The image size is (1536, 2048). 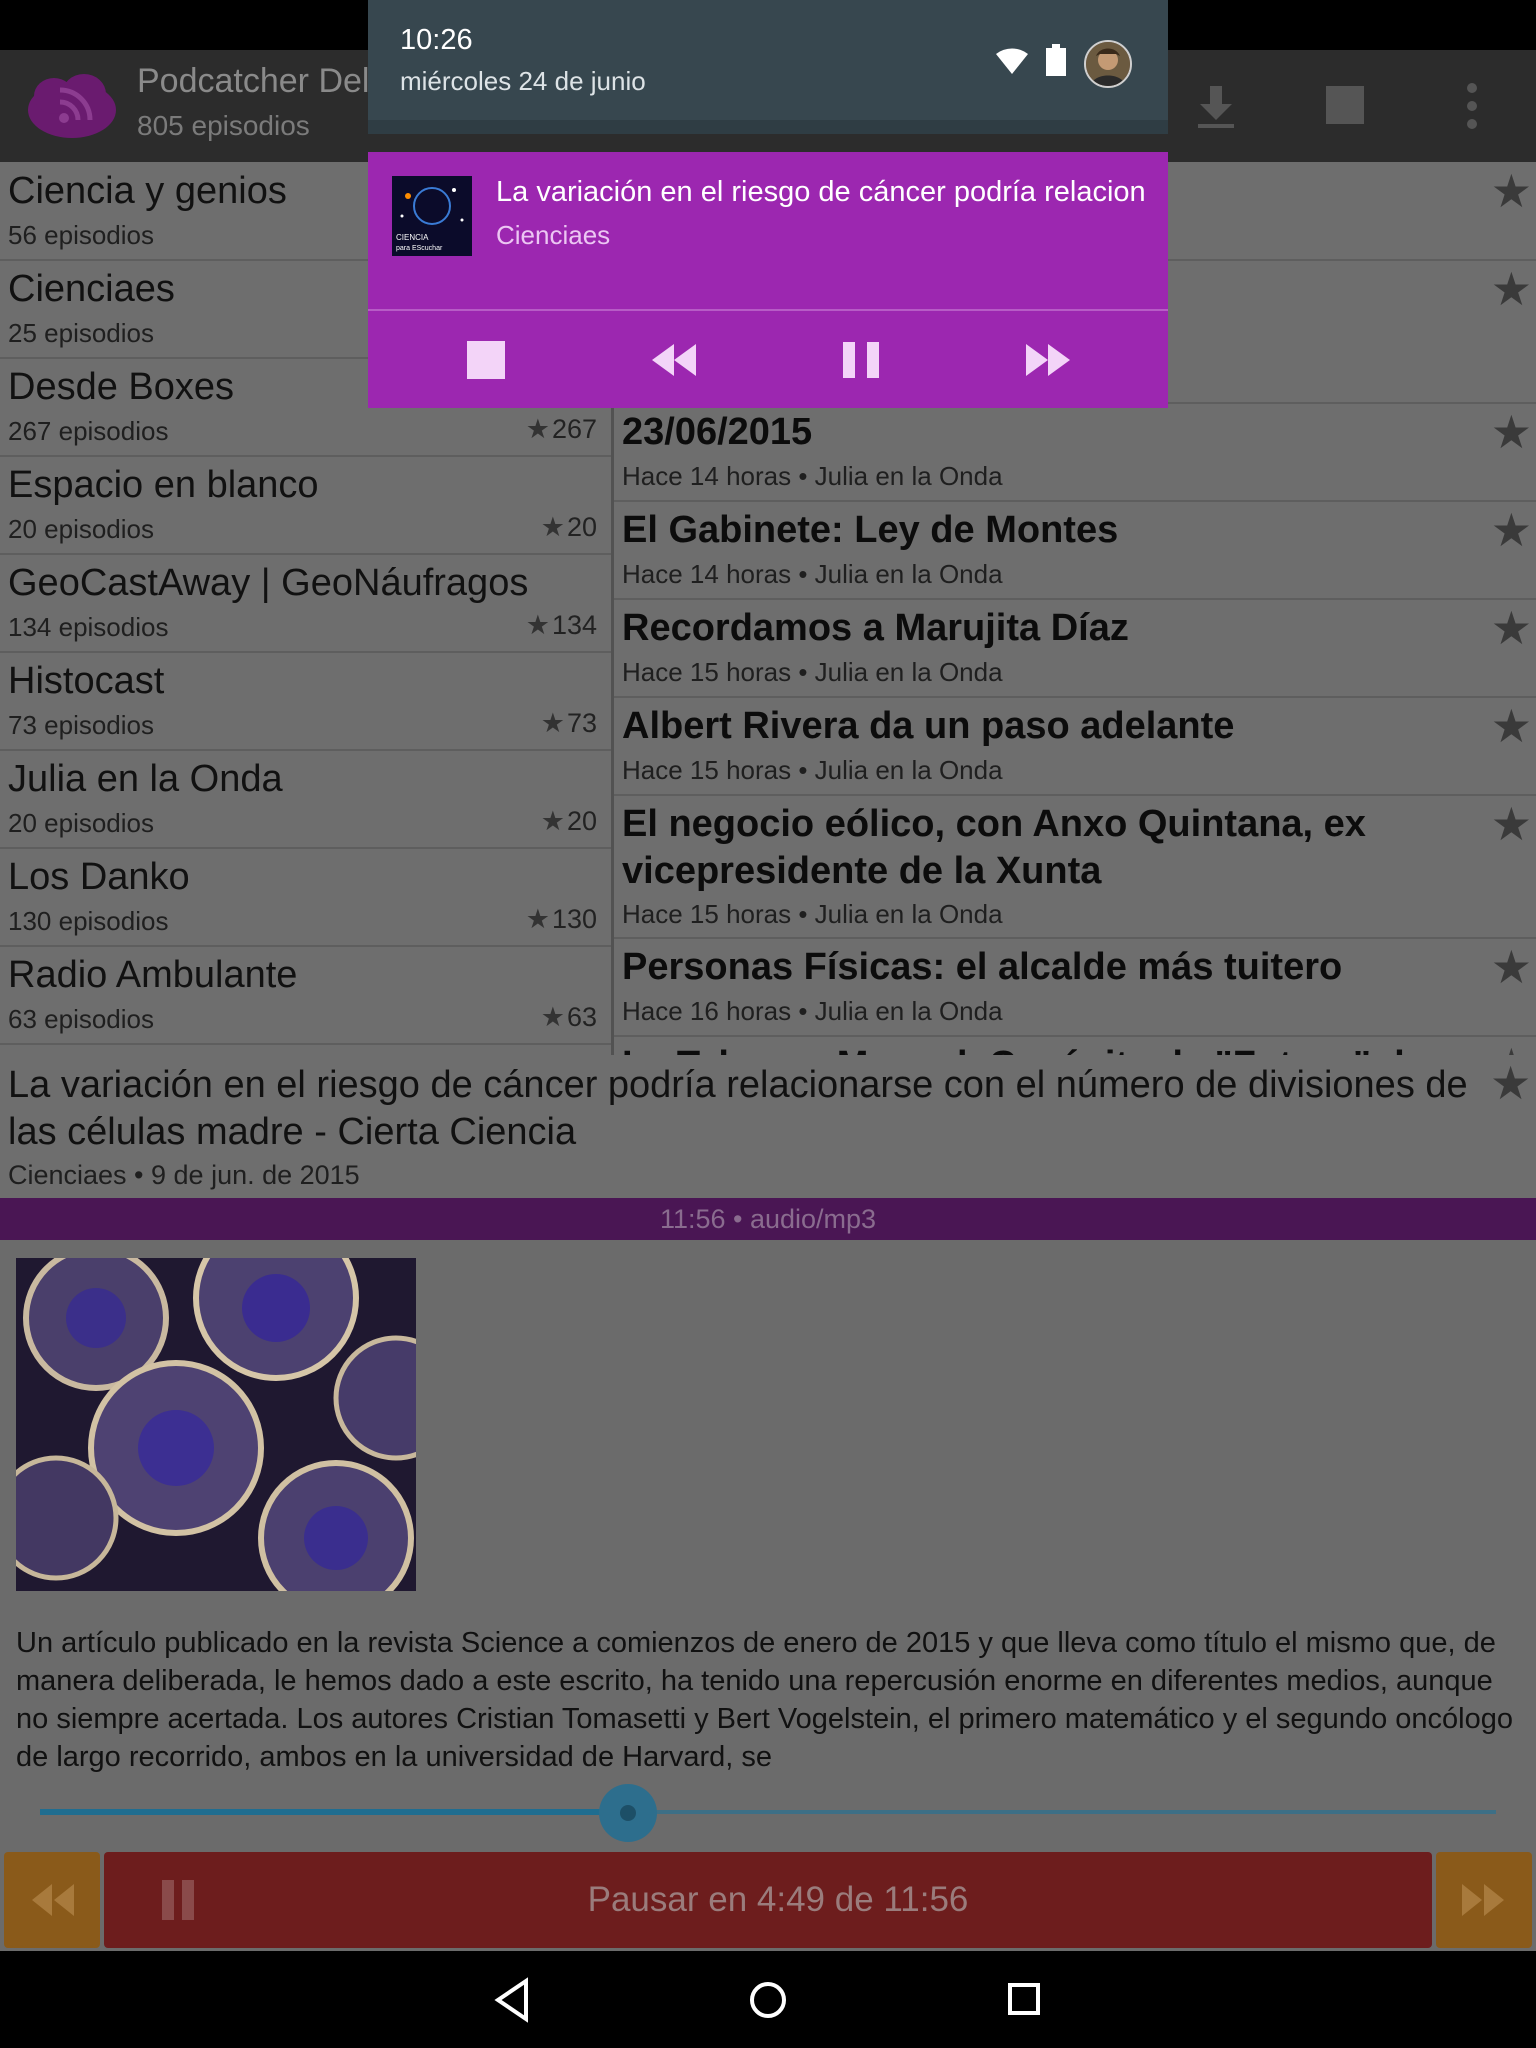 What do you see at coordinates (717, 432) in the screenshot?
I see `episode-title: 23/06/2015` at bounding box center [717, 432].